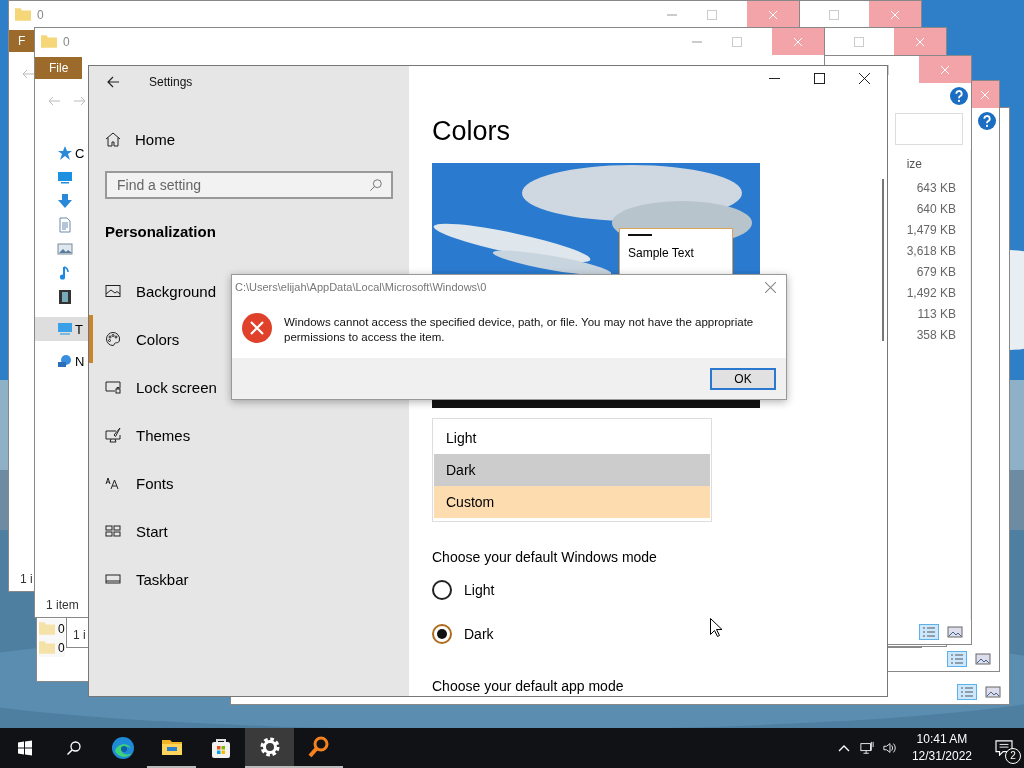 The width and height of the screenshot is (1024, 768). What do you see at coordinates (471, 131) in the screenshot?
I see `page-heading: Colors` at bounding box center [471, 131].